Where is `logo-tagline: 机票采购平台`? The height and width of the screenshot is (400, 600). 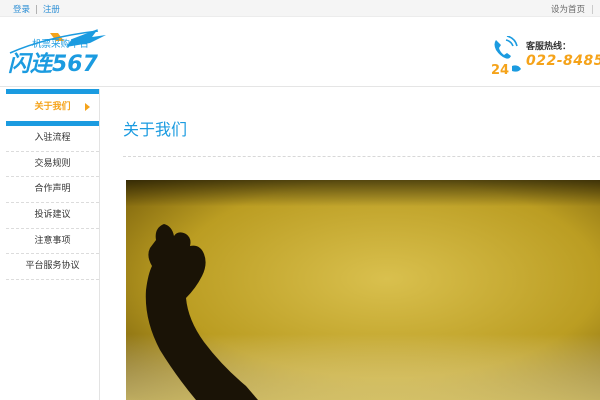
logo-tagline: 机票采购平台 is located at coordinates (60, 44).